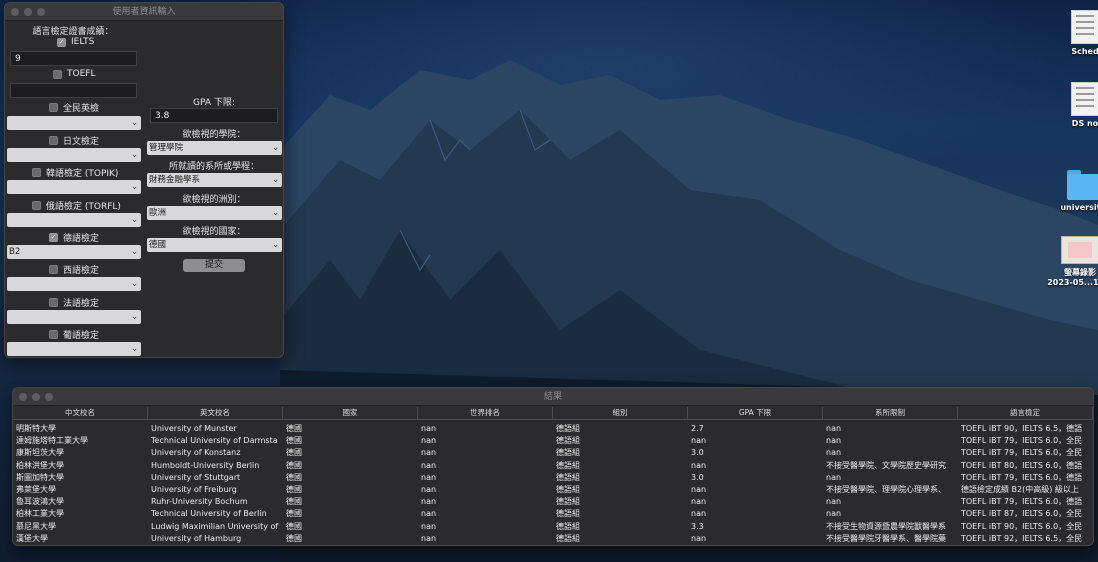 The image size is (1098, 562). I want to click on desktop-folder-university: university_, so click(1071, 191).